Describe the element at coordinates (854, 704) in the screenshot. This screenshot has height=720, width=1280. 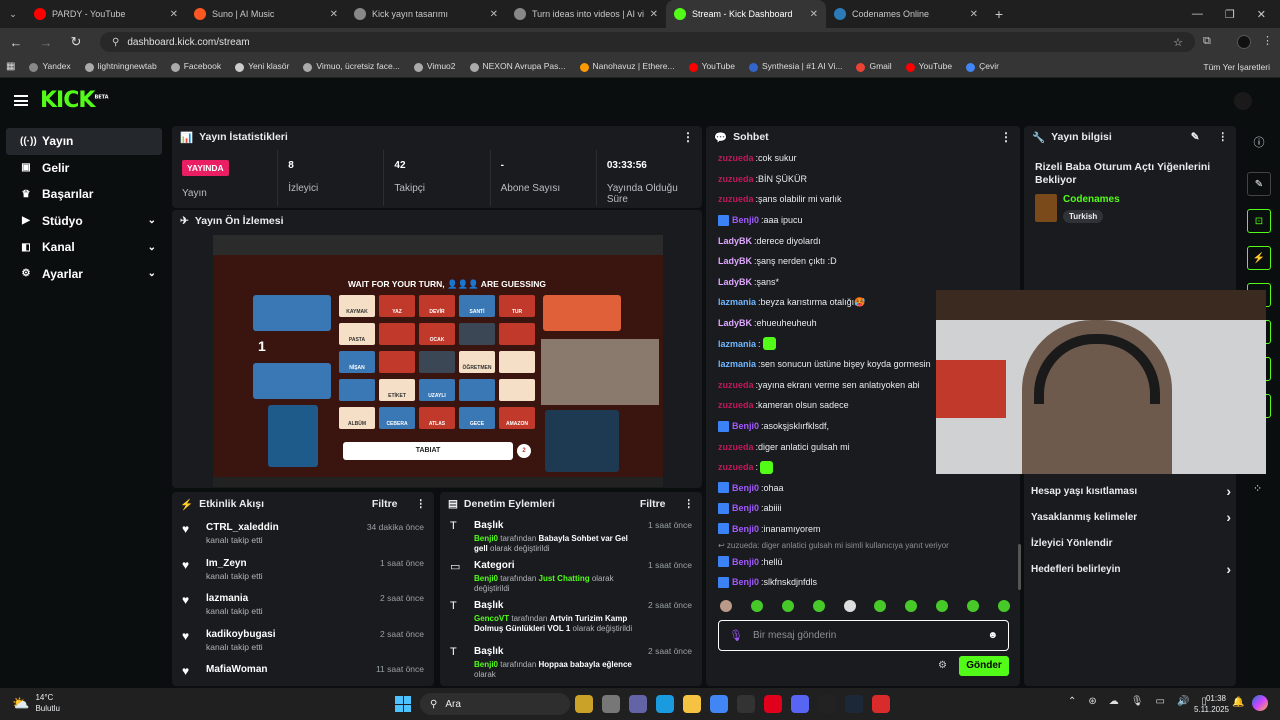
I see `steam-icon` at that location.